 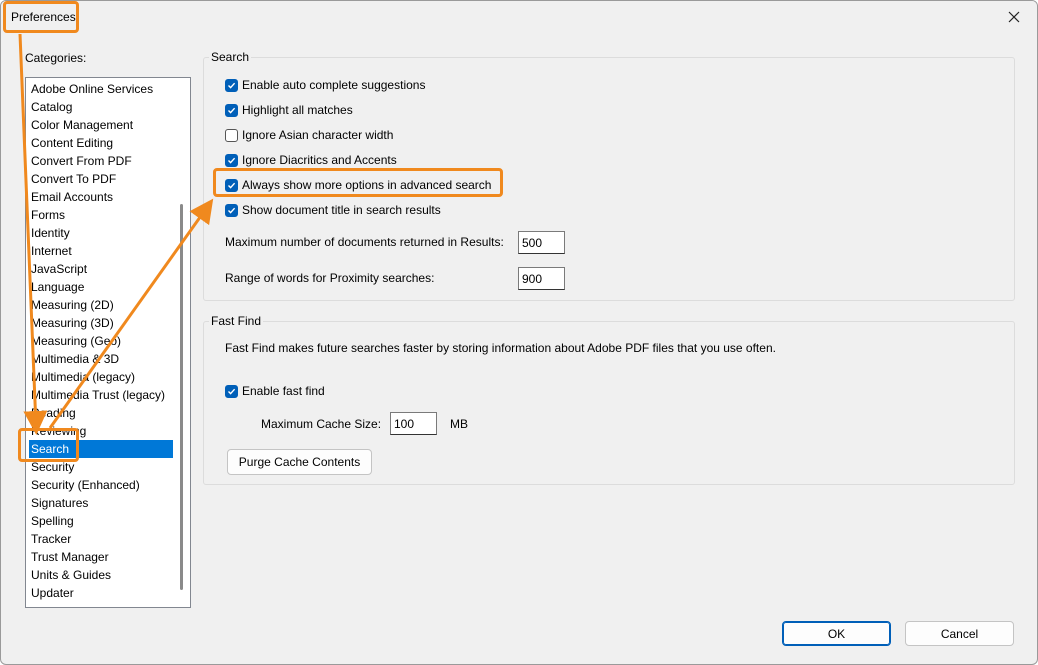 I want to click on option-show-doc-title: Show document title in search results, so click(x=333, y=210).